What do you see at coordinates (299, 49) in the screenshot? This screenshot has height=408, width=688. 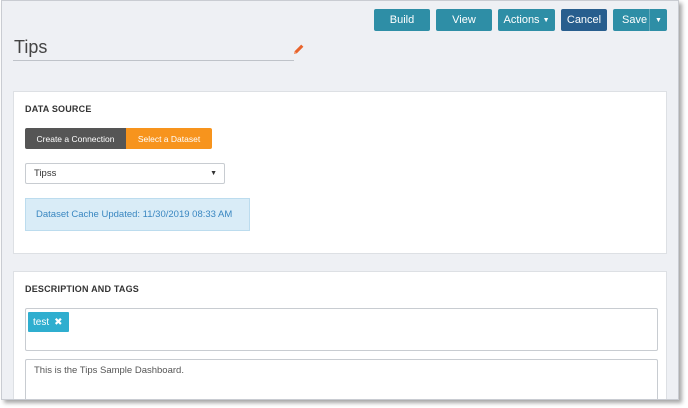 I see `pencil-icon` at bounding box center [299, 49].